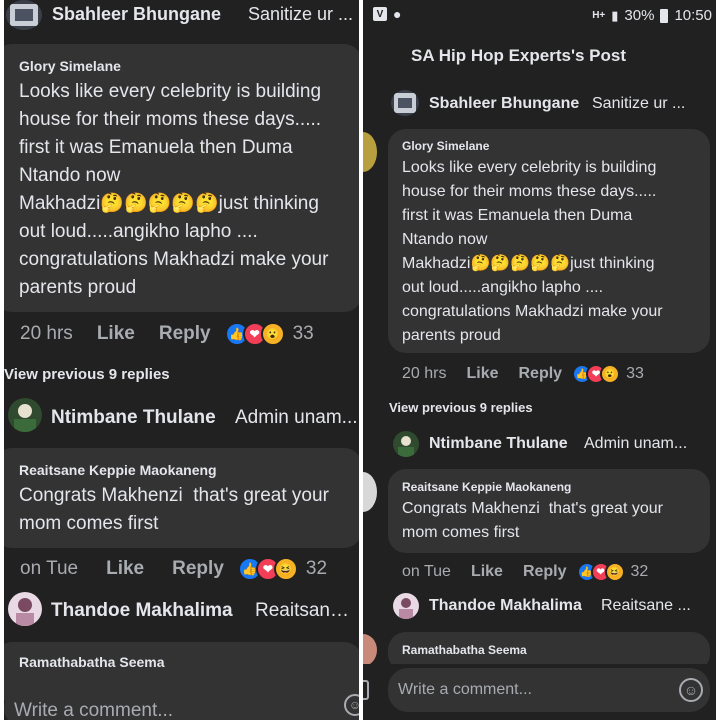  What do you see at coordinates (615, 15) in the screenshot?
I see `signal-icon: ▮` at bounding box center [615, 15].